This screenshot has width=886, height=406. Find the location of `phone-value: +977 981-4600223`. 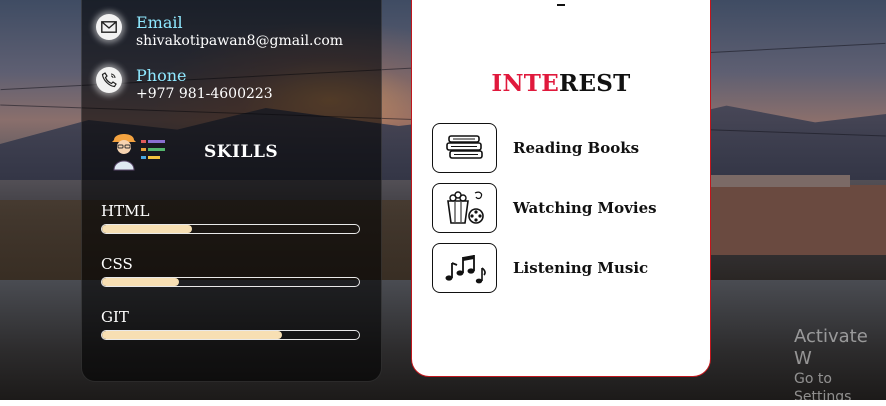

phone-value: +977 981-4600223 is located at coordinates (204, 94).